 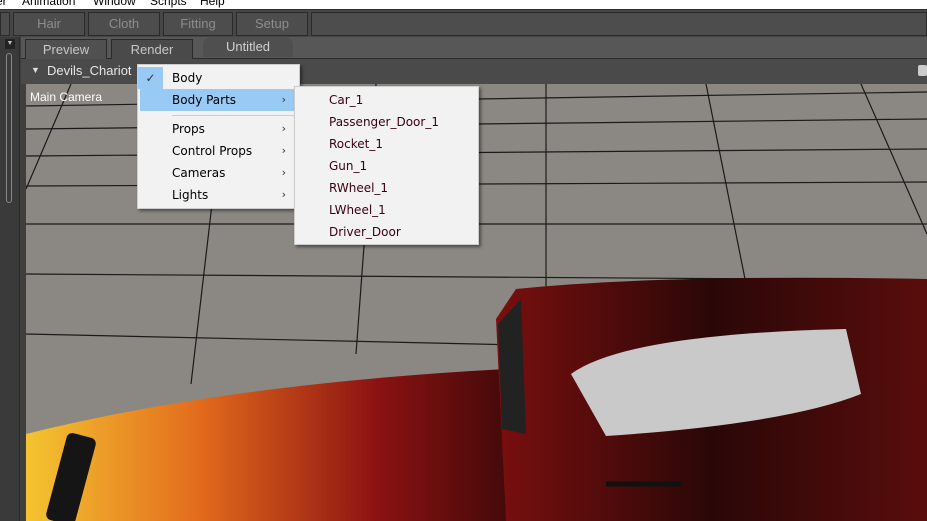 What do you see at coordinates (48, 4) in the screenshot?
I see `menu-item-animation: Animation` at bounding box center [48, 4].